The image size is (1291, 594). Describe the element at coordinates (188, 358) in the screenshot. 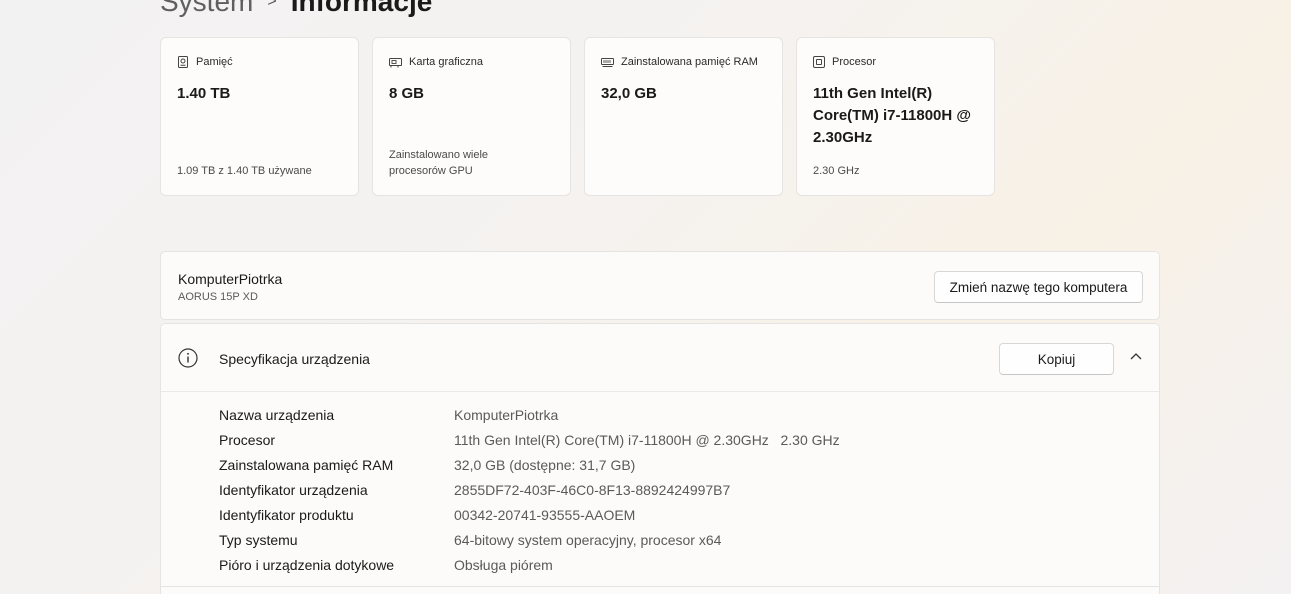

I see `info-icon` at that location.